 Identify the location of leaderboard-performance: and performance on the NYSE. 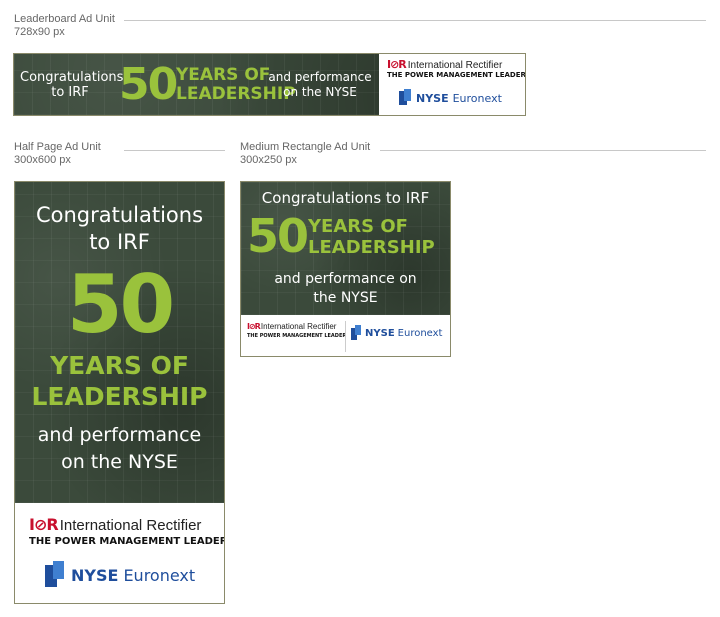
(320, 85).